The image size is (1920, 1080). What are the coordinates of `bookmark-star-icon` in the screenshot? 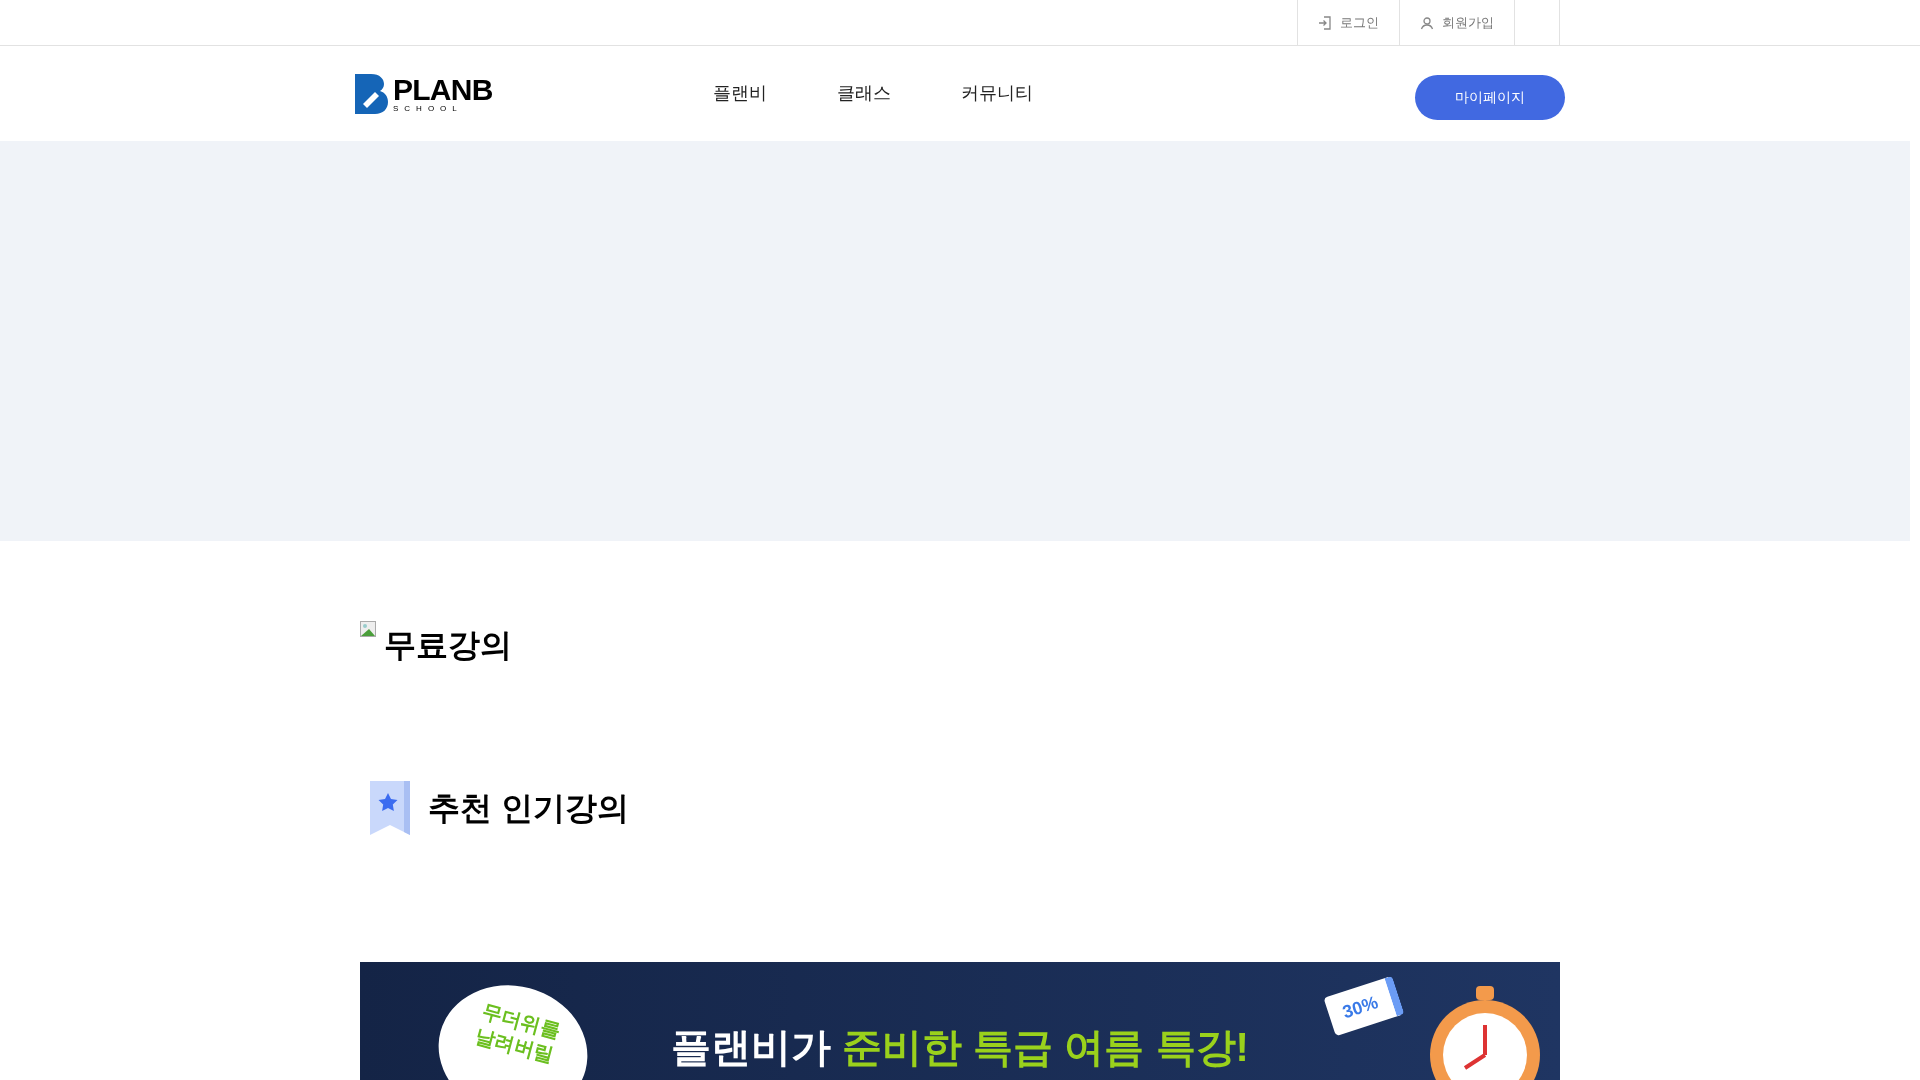 It's located at (390, 808).